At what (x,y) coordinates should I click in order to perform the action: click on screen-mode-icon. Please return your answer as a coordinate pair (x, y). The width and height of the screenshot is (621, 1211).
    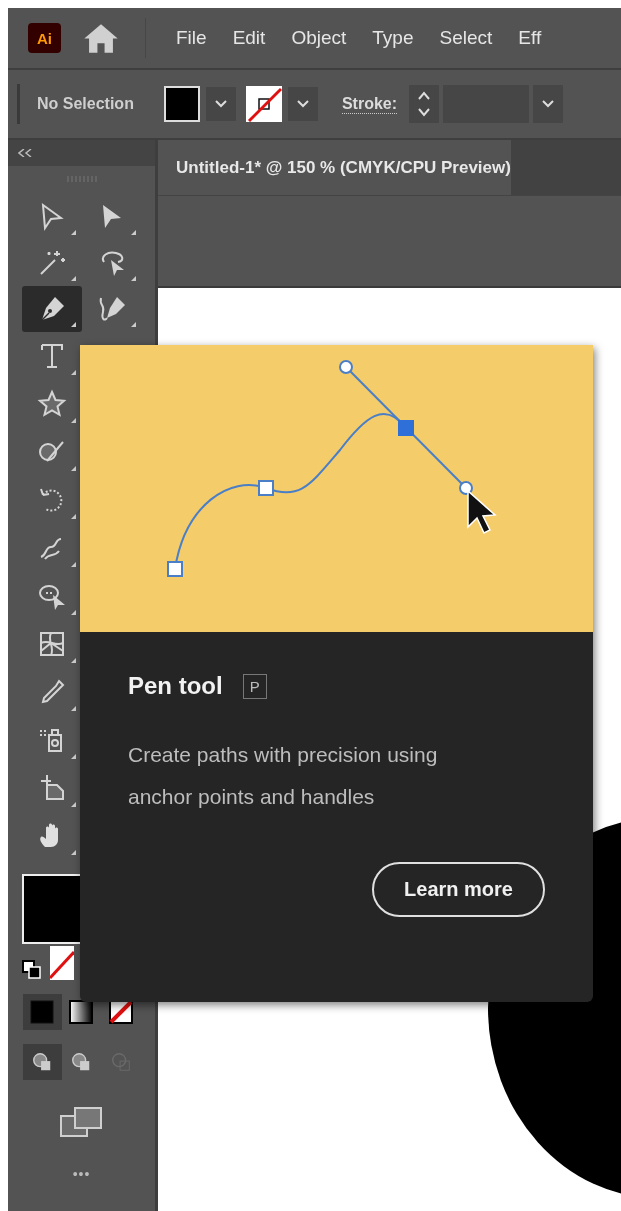
    Looking at the image, I should click on (81, 1122).